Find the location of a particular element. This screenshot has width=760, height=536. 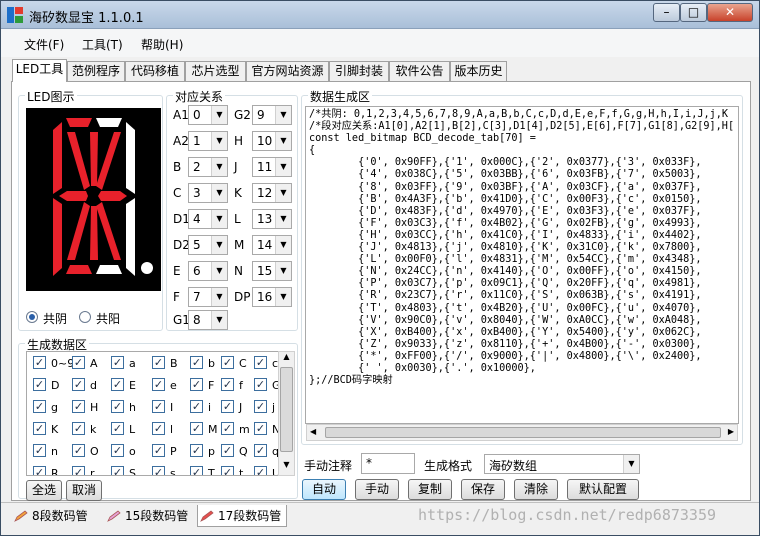

auto-button: 自动 is located at coordinates (324, 489).